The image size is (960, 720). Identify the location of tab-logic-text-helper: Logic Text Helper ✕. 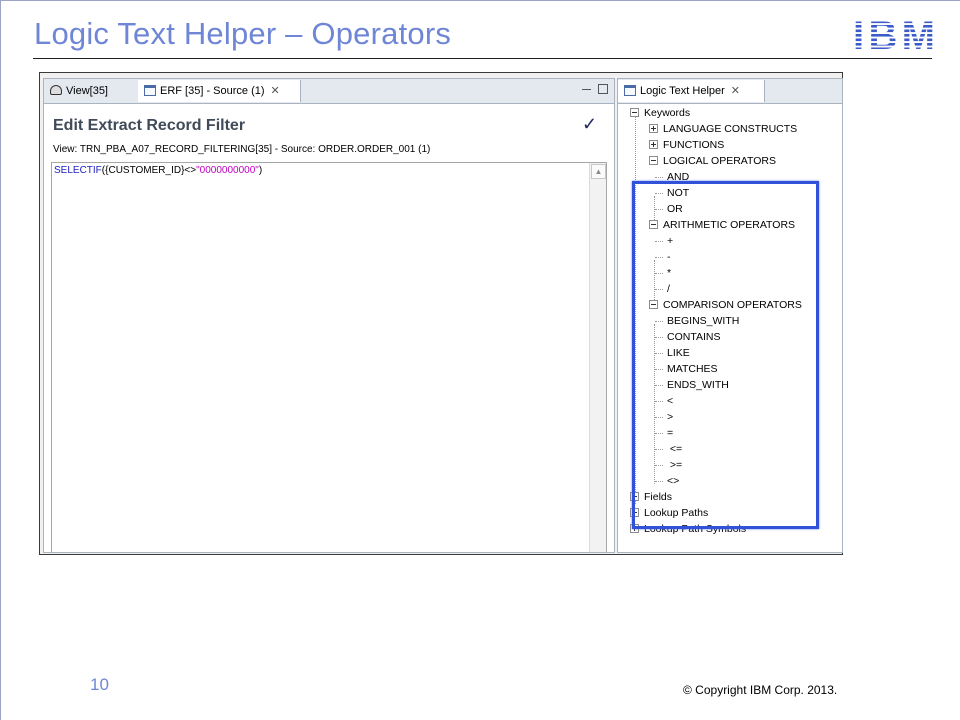
(691, 91).